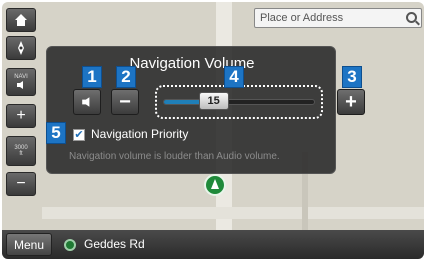 The image size is (426, 261). I want to click on navi-volume-button: NAVI, so click(21, 82).